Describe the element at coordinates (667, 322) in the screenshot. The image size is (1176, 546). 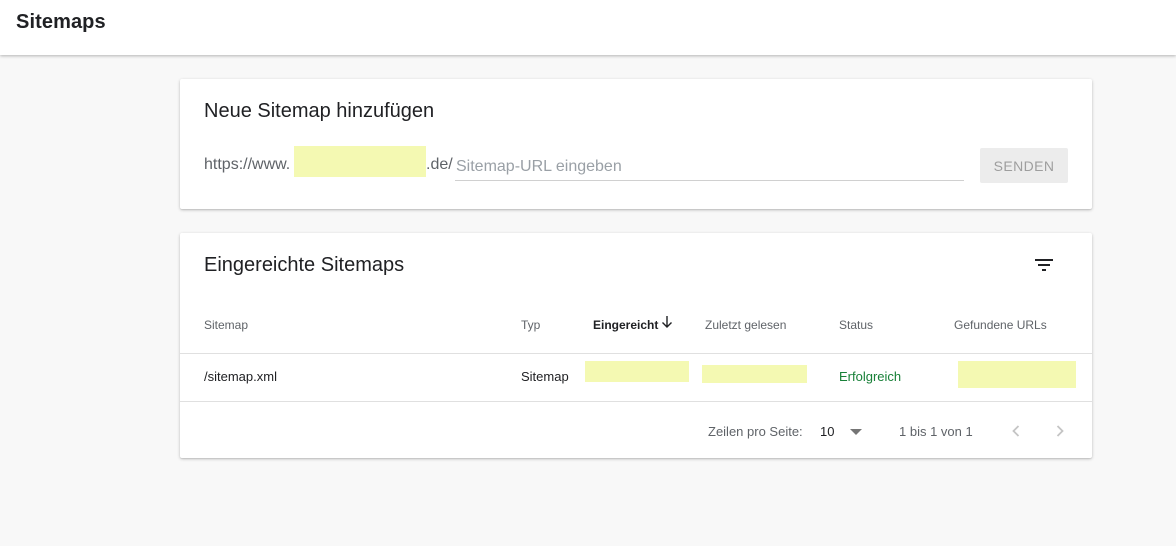
I see `arrow-down-icon` at that location.